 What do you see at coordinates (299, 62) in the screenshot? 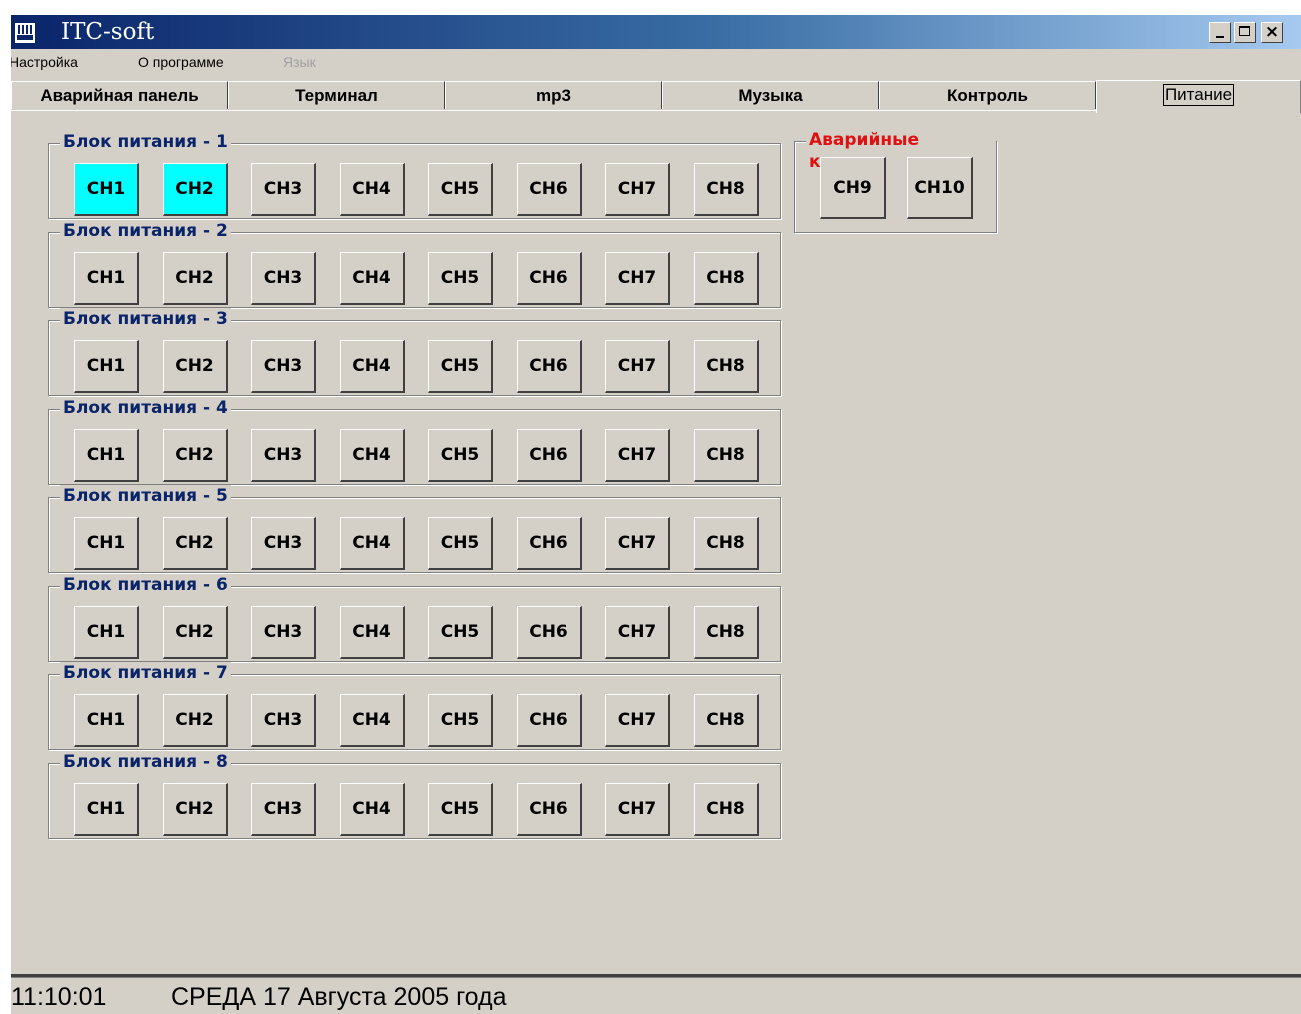
I see `menu-language: Язык` at bounding box center [299, 62].